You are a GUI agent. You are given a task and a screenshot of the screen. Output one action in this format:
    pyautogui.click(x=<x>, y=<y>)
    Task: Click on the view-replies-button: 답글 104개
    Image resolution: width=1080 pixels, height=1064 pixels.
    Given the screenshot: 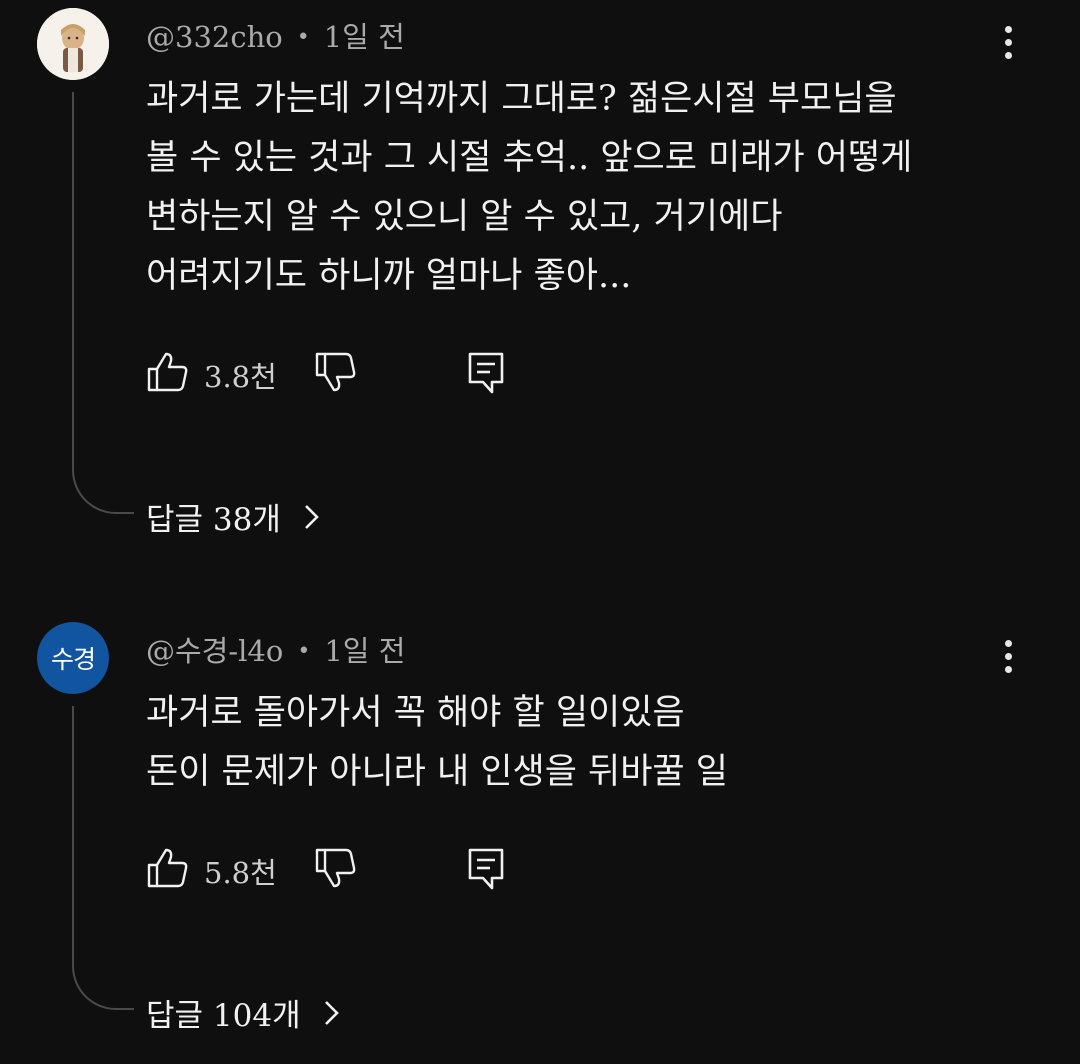 What is the action you would take?
    pyautogui.click(x=243, y=1012)
    